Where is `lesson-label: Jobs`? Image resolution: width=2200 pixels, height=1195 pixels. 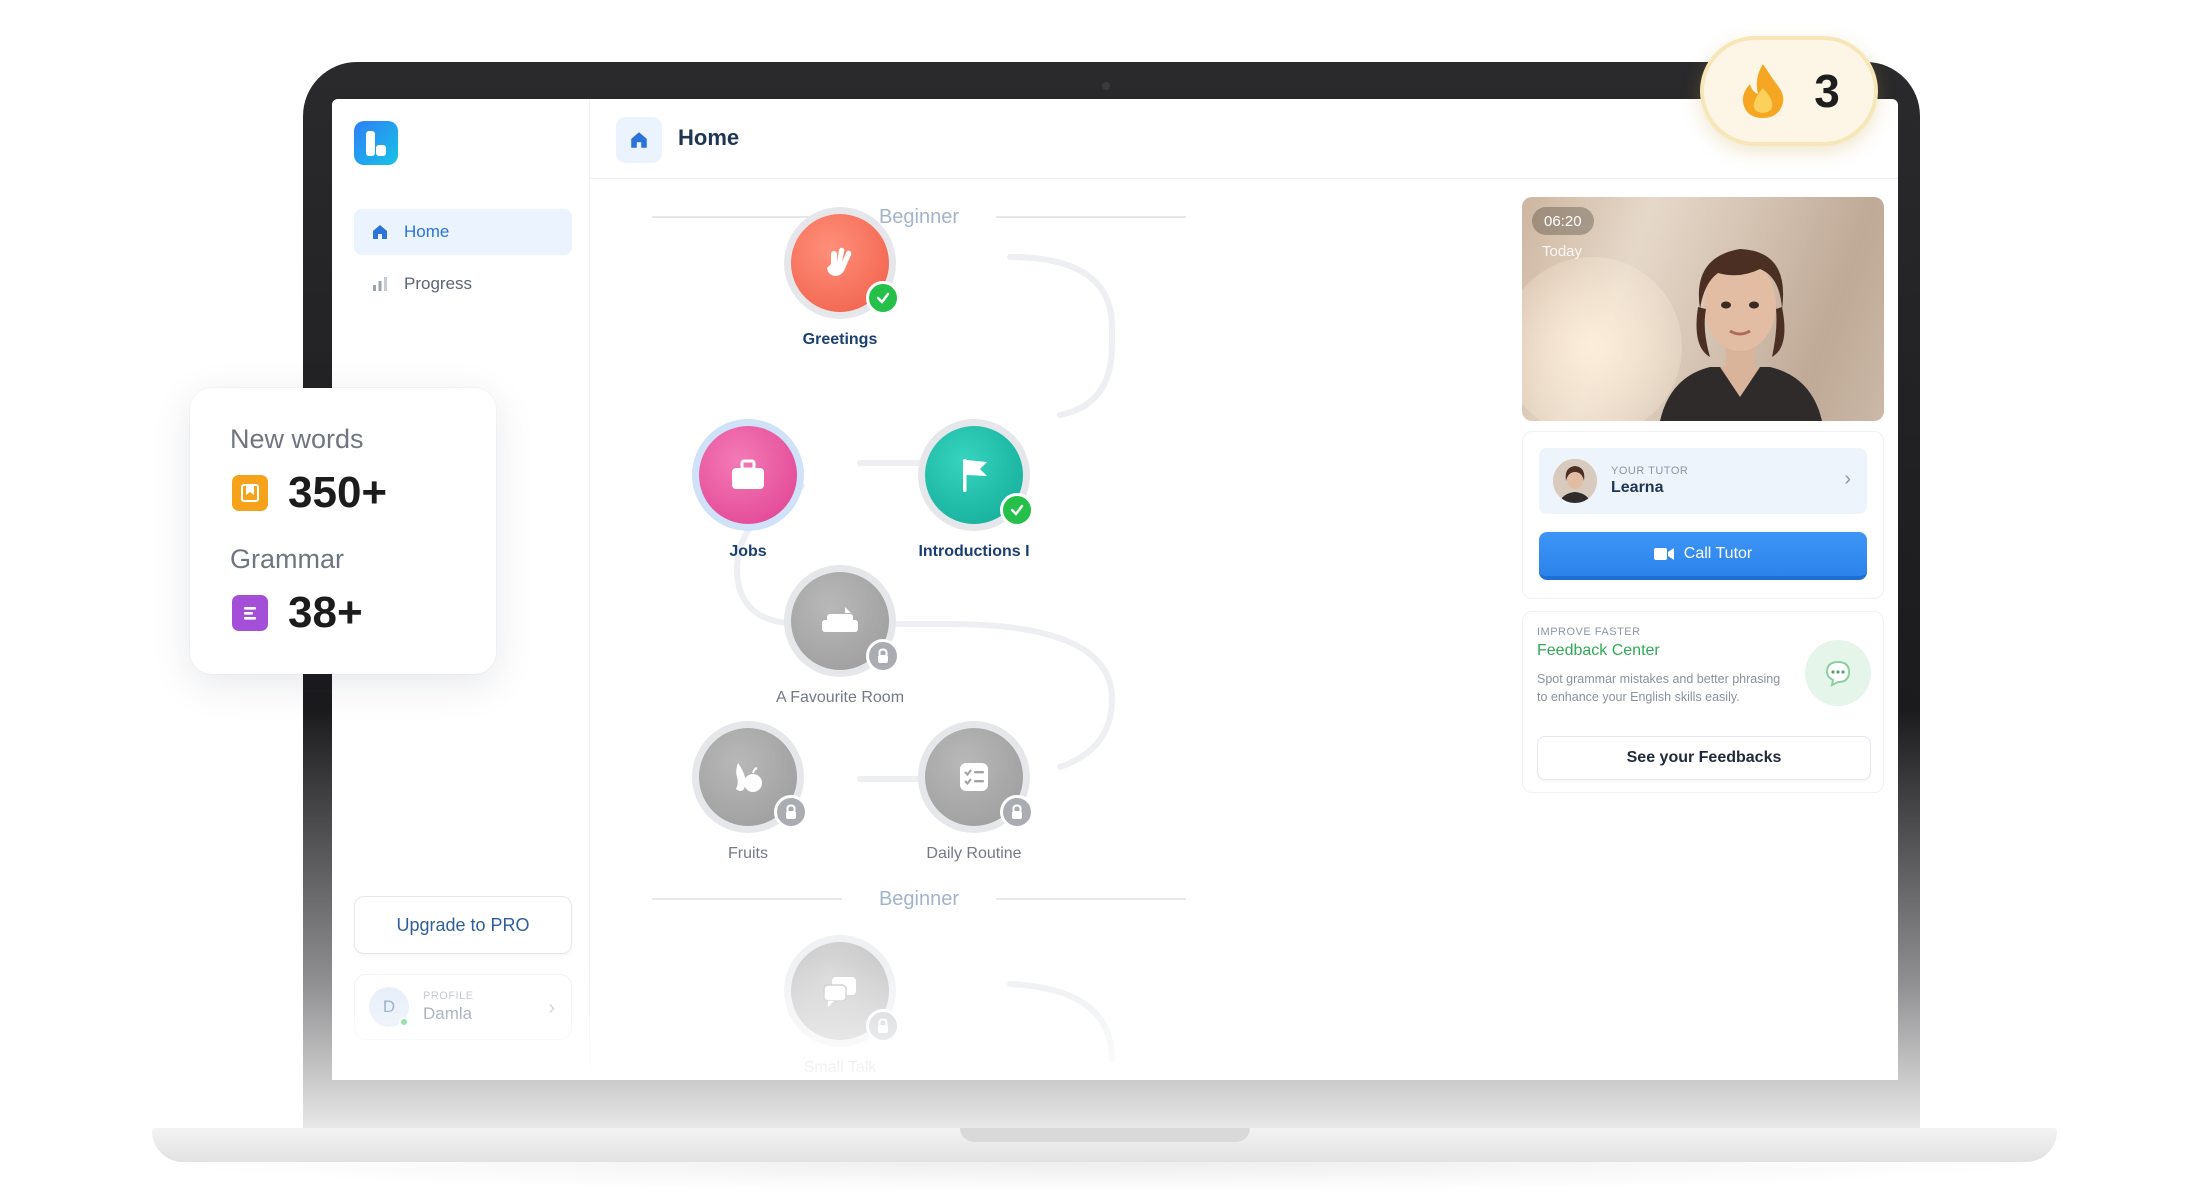 lesson-label: Jobs is located at coordinates (748, 551).